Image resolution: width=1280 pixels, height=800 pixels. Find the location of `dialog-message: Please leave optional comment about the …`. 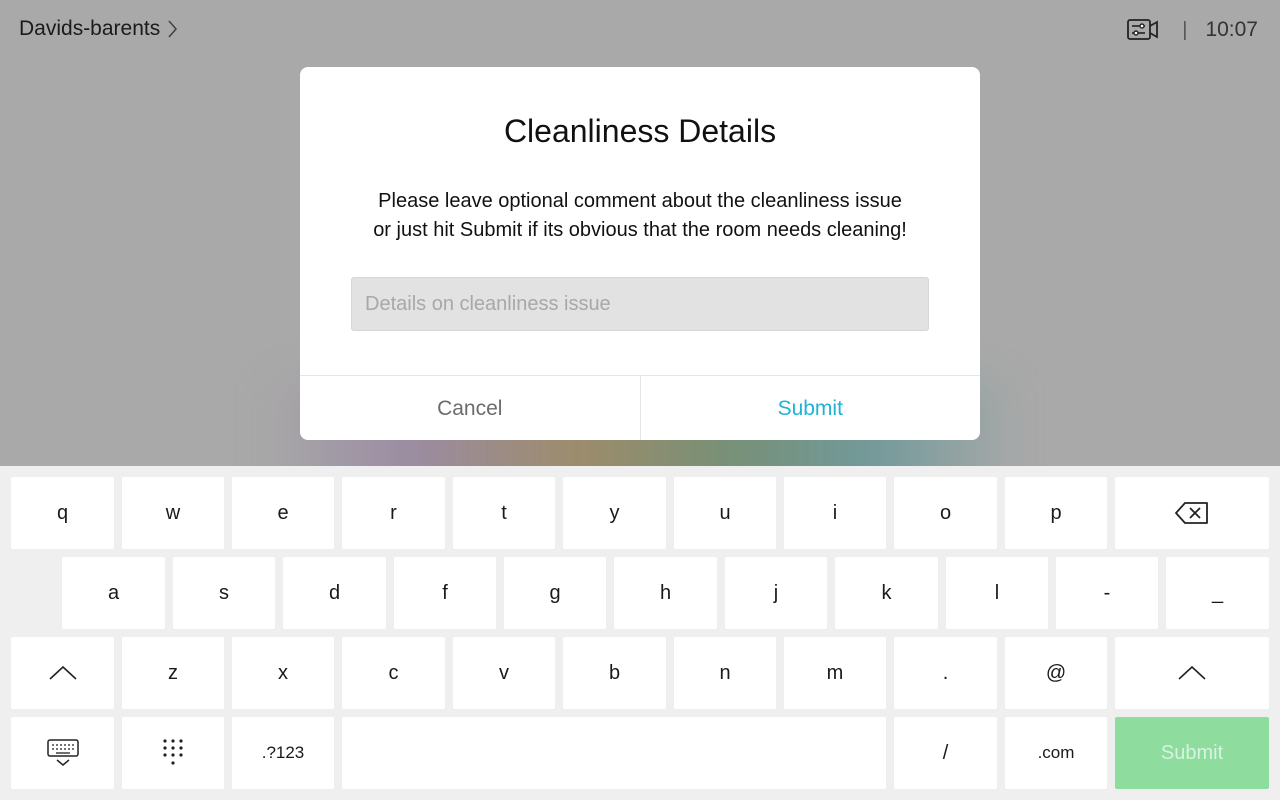

dialog-message: Please leave optional comment about the … is located at coordinates (640, 216).